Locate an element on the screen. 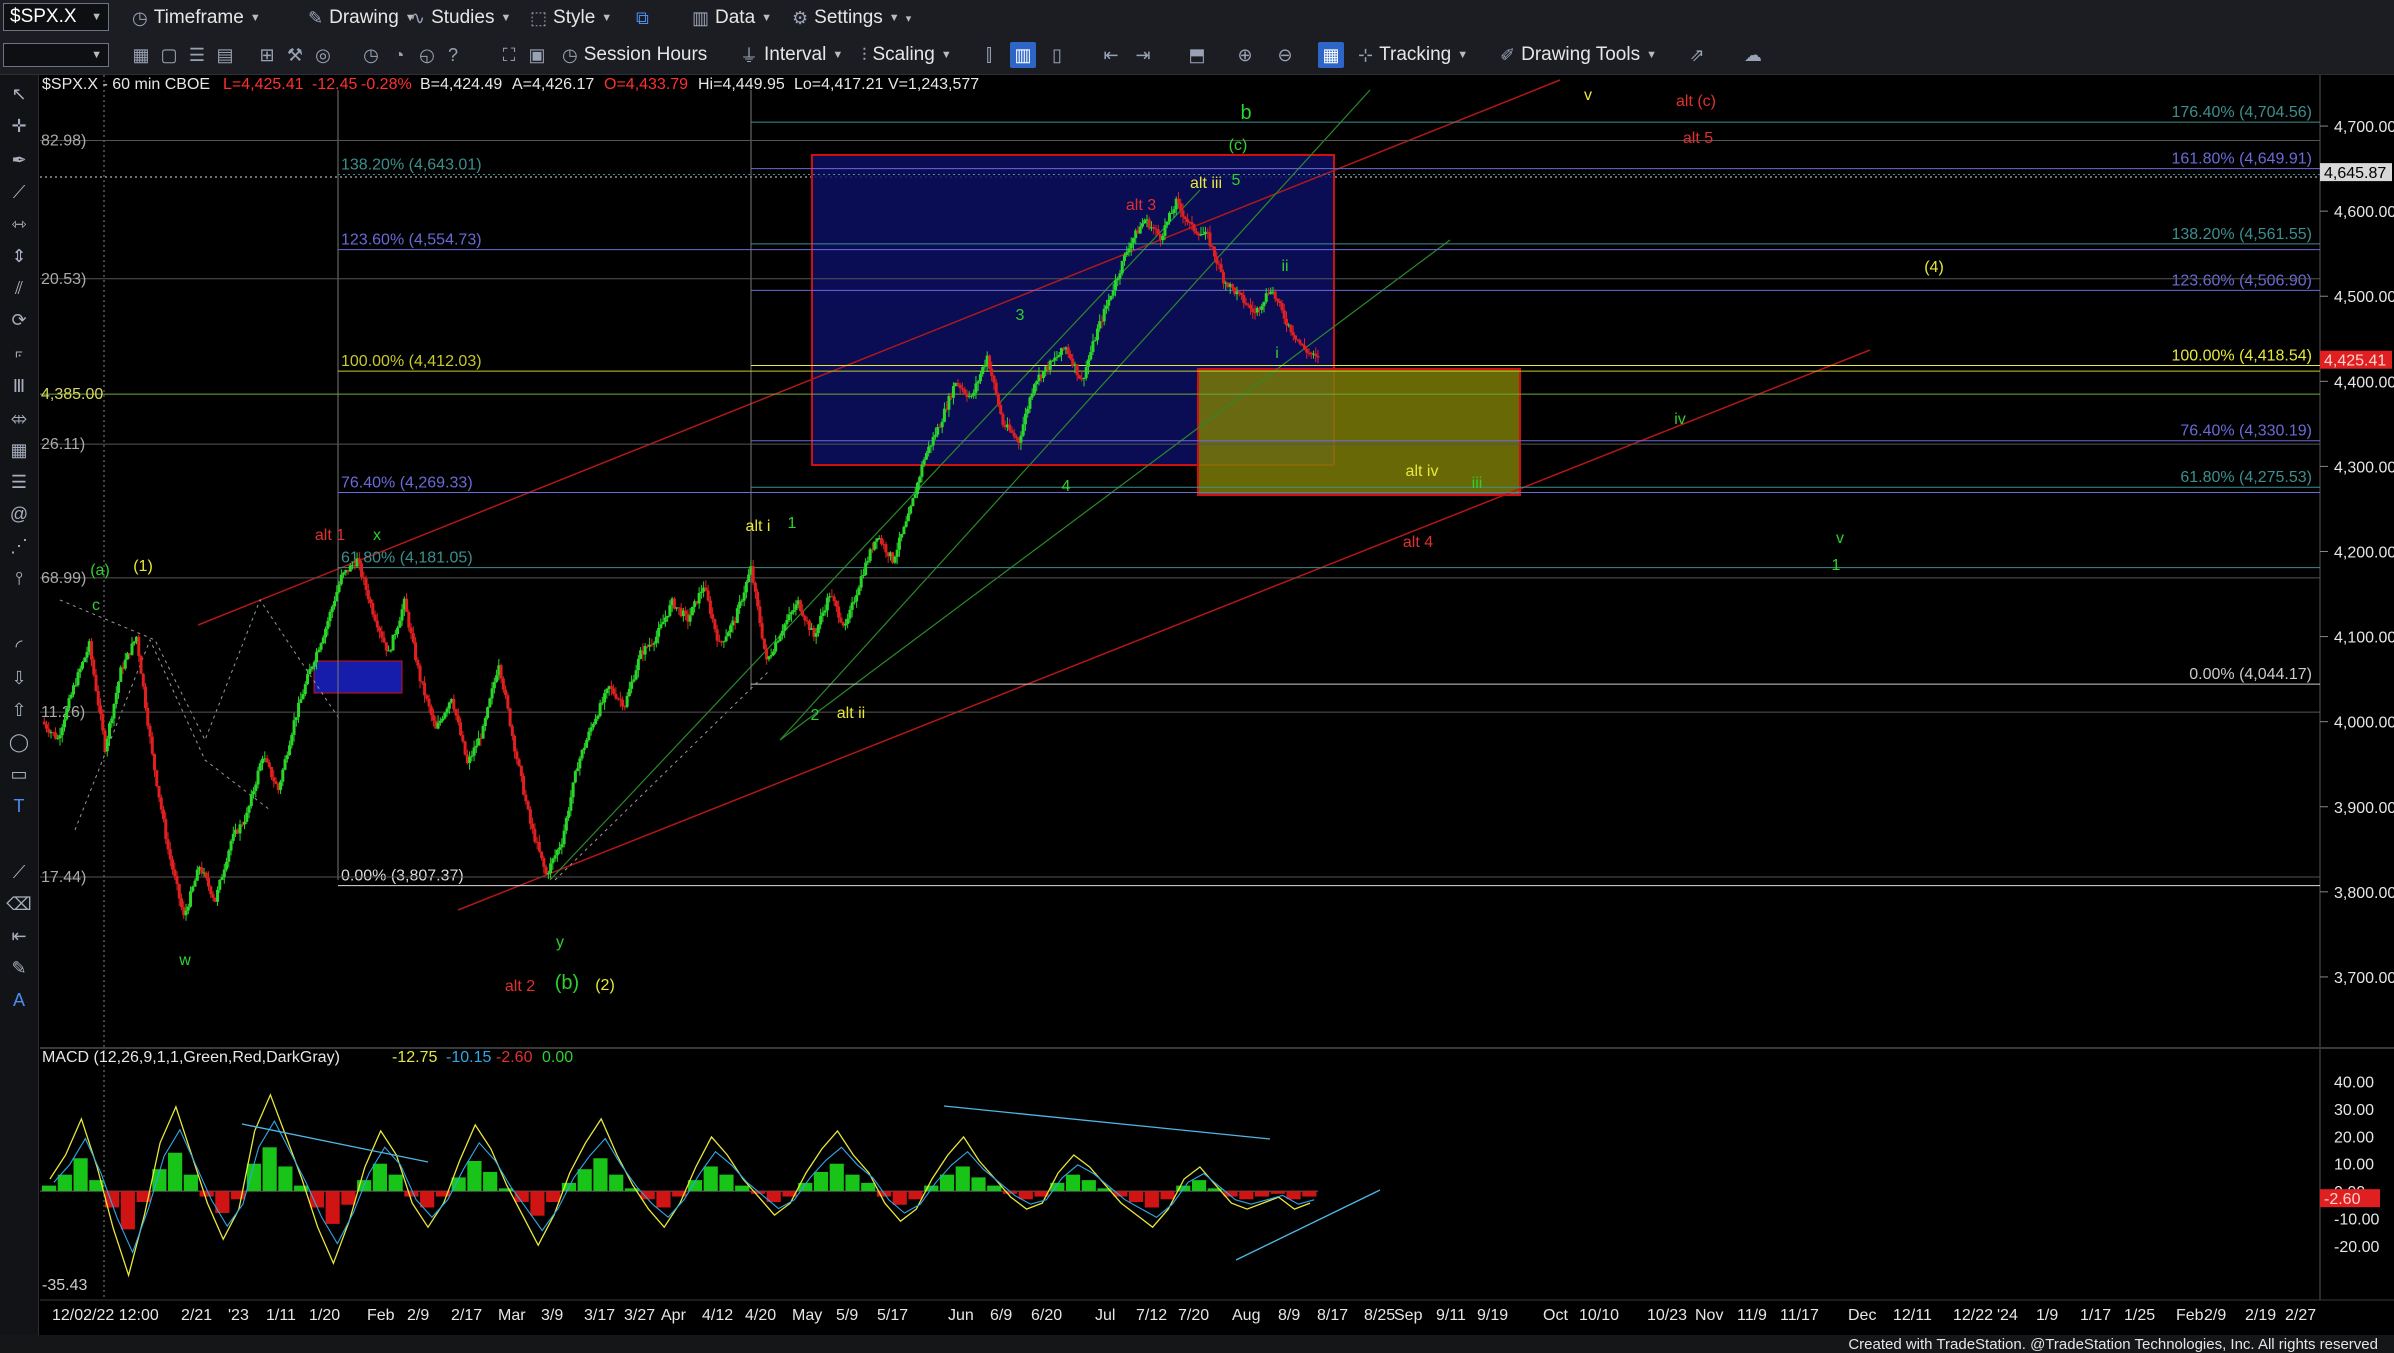  fib-label-right: 61.80% (4,275.53) is located at coordinates (2246, 477).